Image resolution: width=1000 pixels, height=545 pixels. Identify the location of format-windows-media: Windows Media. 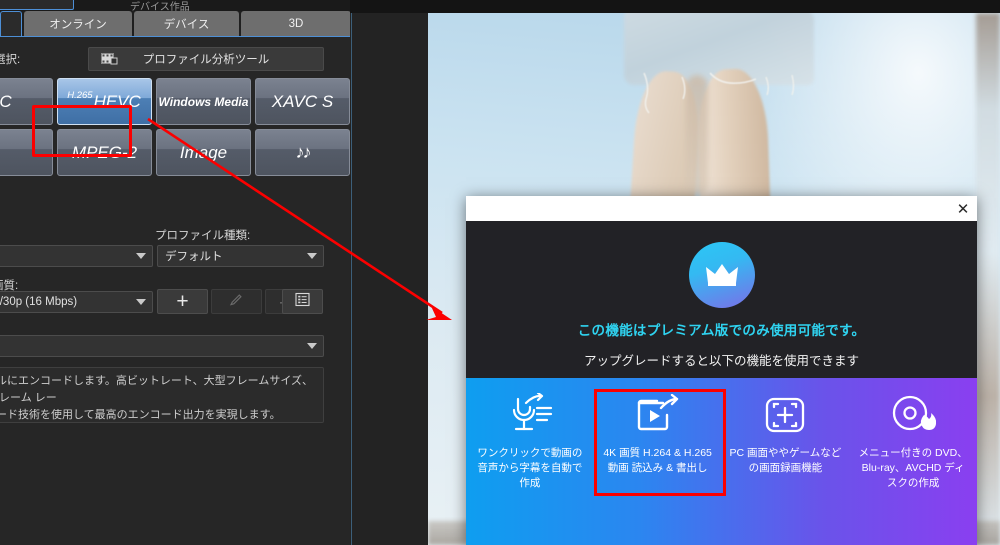
(203, 101).